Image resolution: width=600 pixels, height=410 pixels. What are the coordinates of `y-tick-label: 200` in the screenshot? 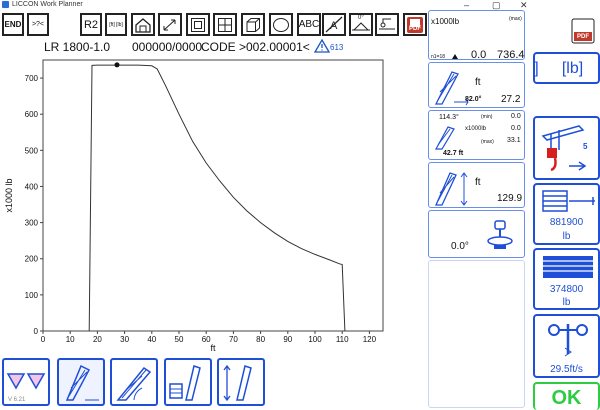 It's located at (32, 259).